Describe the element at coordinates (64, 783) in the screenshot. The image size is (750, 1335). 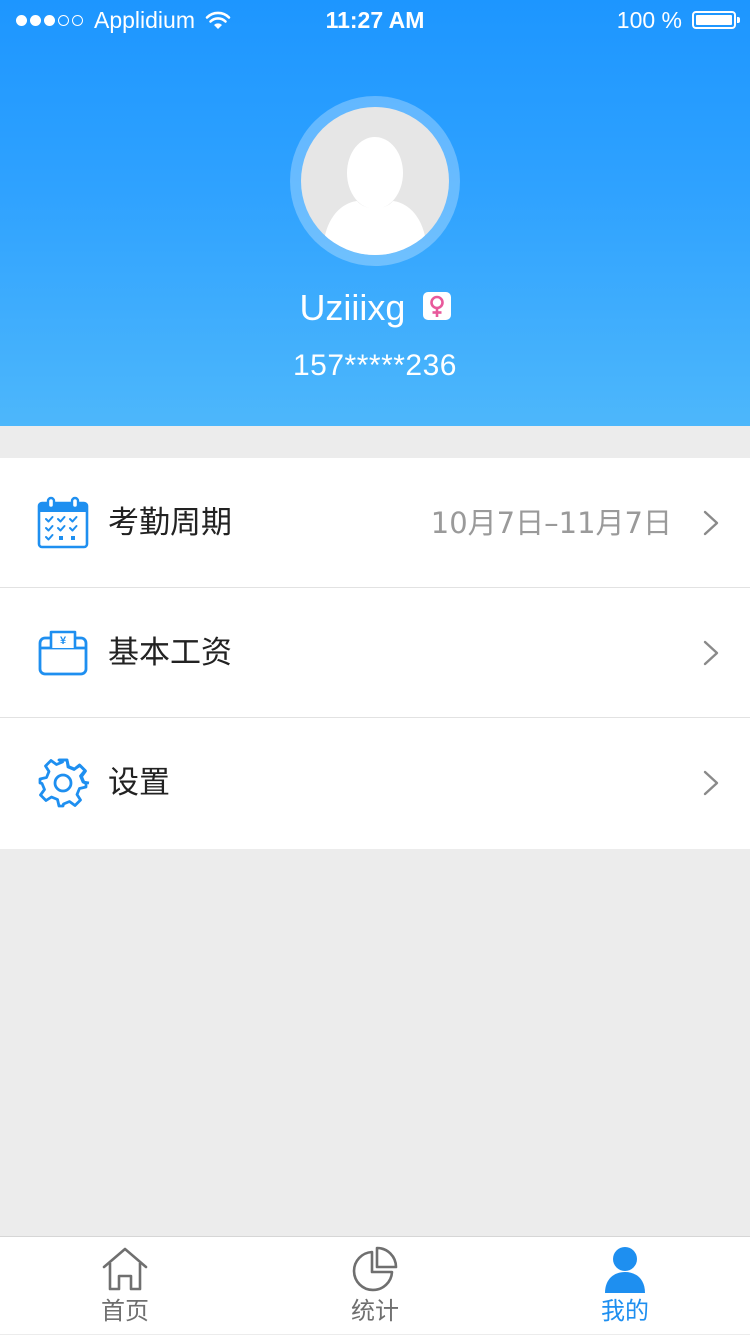
I see `gear-icon` at that location.